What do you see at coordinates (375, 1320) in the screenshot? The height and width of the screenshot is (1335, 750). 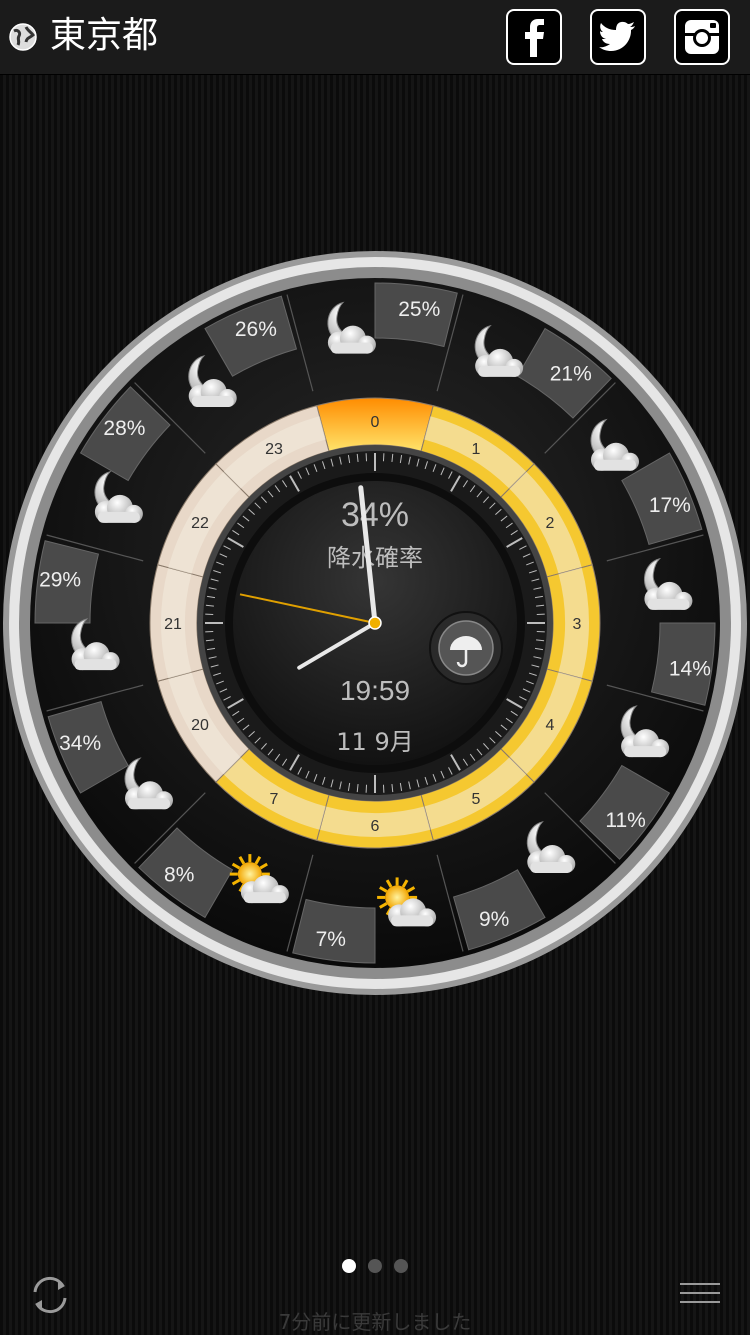 I see `updated-status: 7分前に更新しました` at bounding box center [375, 1320].